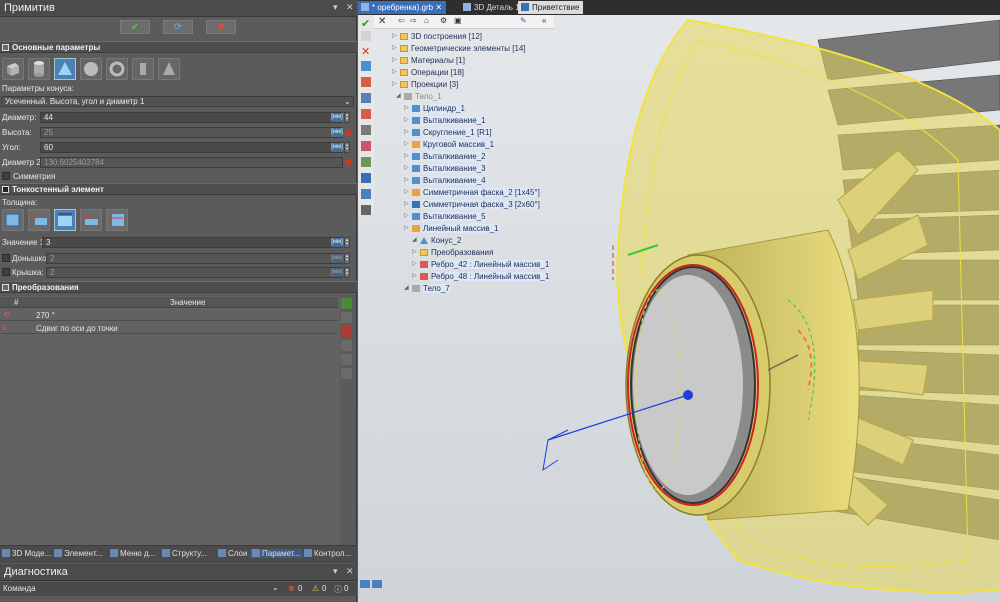 Image resolution: width=1000 pixels, height=602 pixels. Describe the element at coordinates (346, 317) in the screenshot. I see `edit-row-button` at that location.